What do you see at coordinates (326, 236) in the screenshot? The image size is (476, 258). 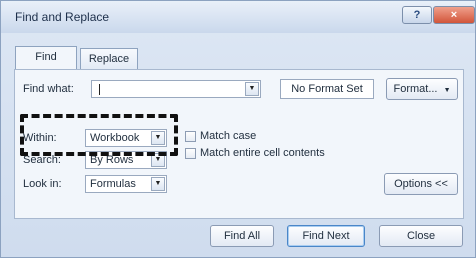 I see `find-next-button: Find Next` at bounding box center [326, 236].